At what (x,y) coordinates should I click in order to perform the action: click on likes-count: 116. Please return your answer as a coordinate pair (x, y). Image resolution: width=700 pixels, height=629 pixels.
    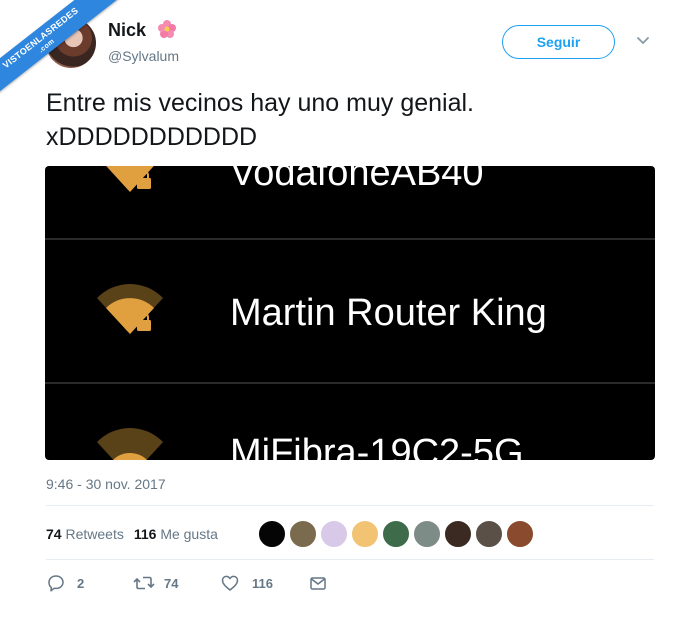
    Looking at the image, I should click on (145, 534).